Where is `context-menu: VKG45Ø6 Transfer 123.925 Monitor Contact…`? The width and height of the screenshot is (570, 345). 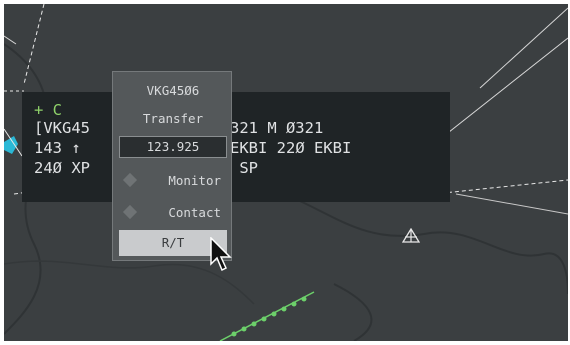
context-menu: VKG45Ø6 Transfer 123.925 Monitor Contact… is located at coordinates (172, 166).